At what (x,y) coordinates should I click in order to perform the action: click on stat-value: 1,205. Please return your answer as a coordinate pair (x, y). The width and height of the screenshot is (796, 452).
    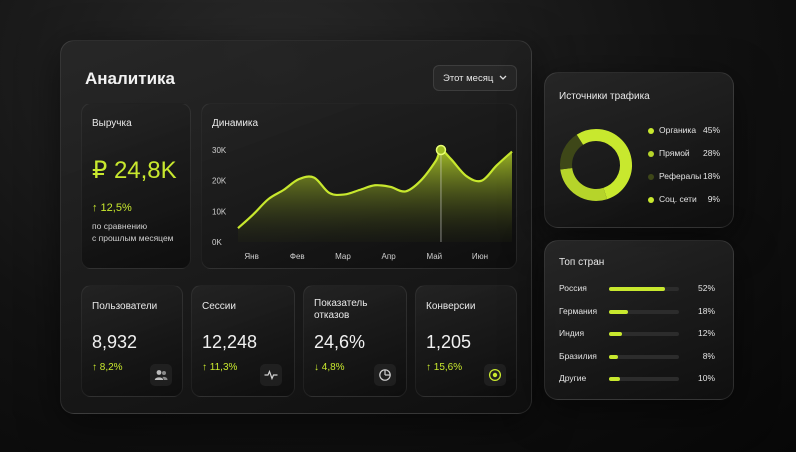
    Looking at the image, I should click on (449, 342).